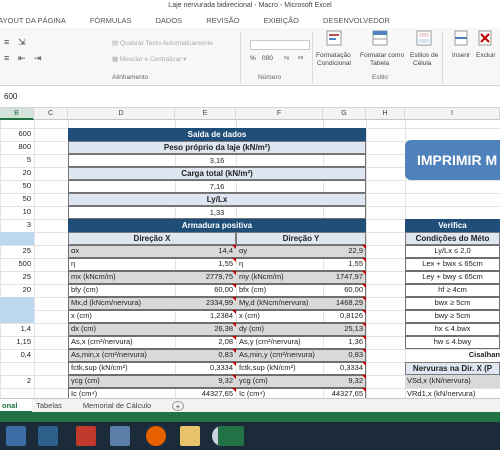  What do you see at coordinates (217, 186) in the screenshot?
I see `carga-value: 7,16` at bounding box center [217, 186].